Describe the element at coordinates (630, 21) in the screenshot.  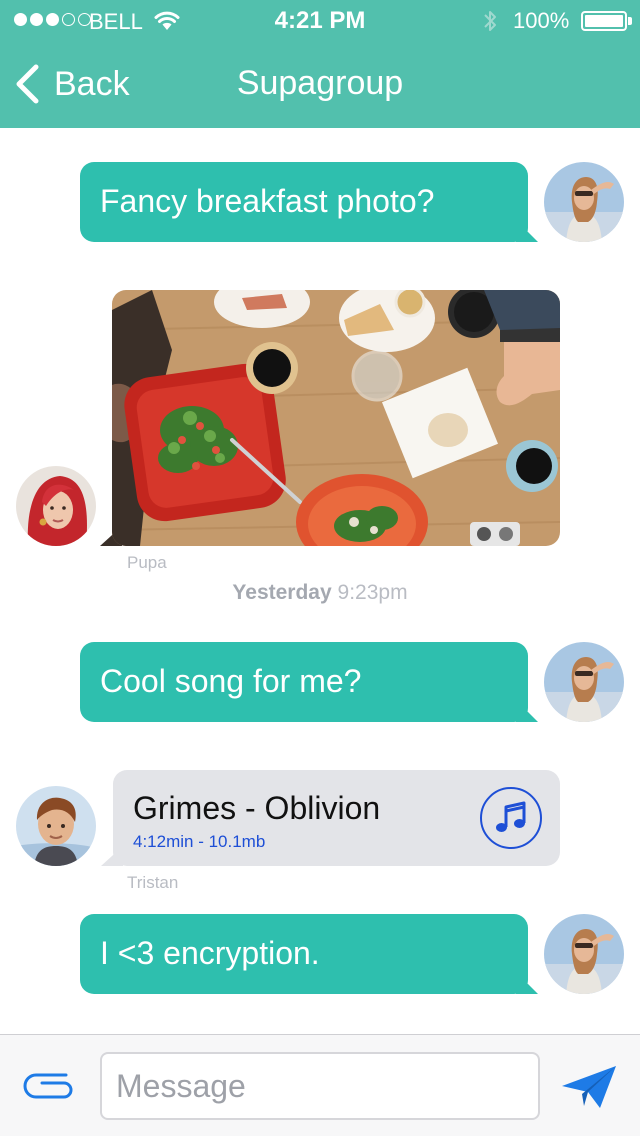
I see `battery-tip` at that location.